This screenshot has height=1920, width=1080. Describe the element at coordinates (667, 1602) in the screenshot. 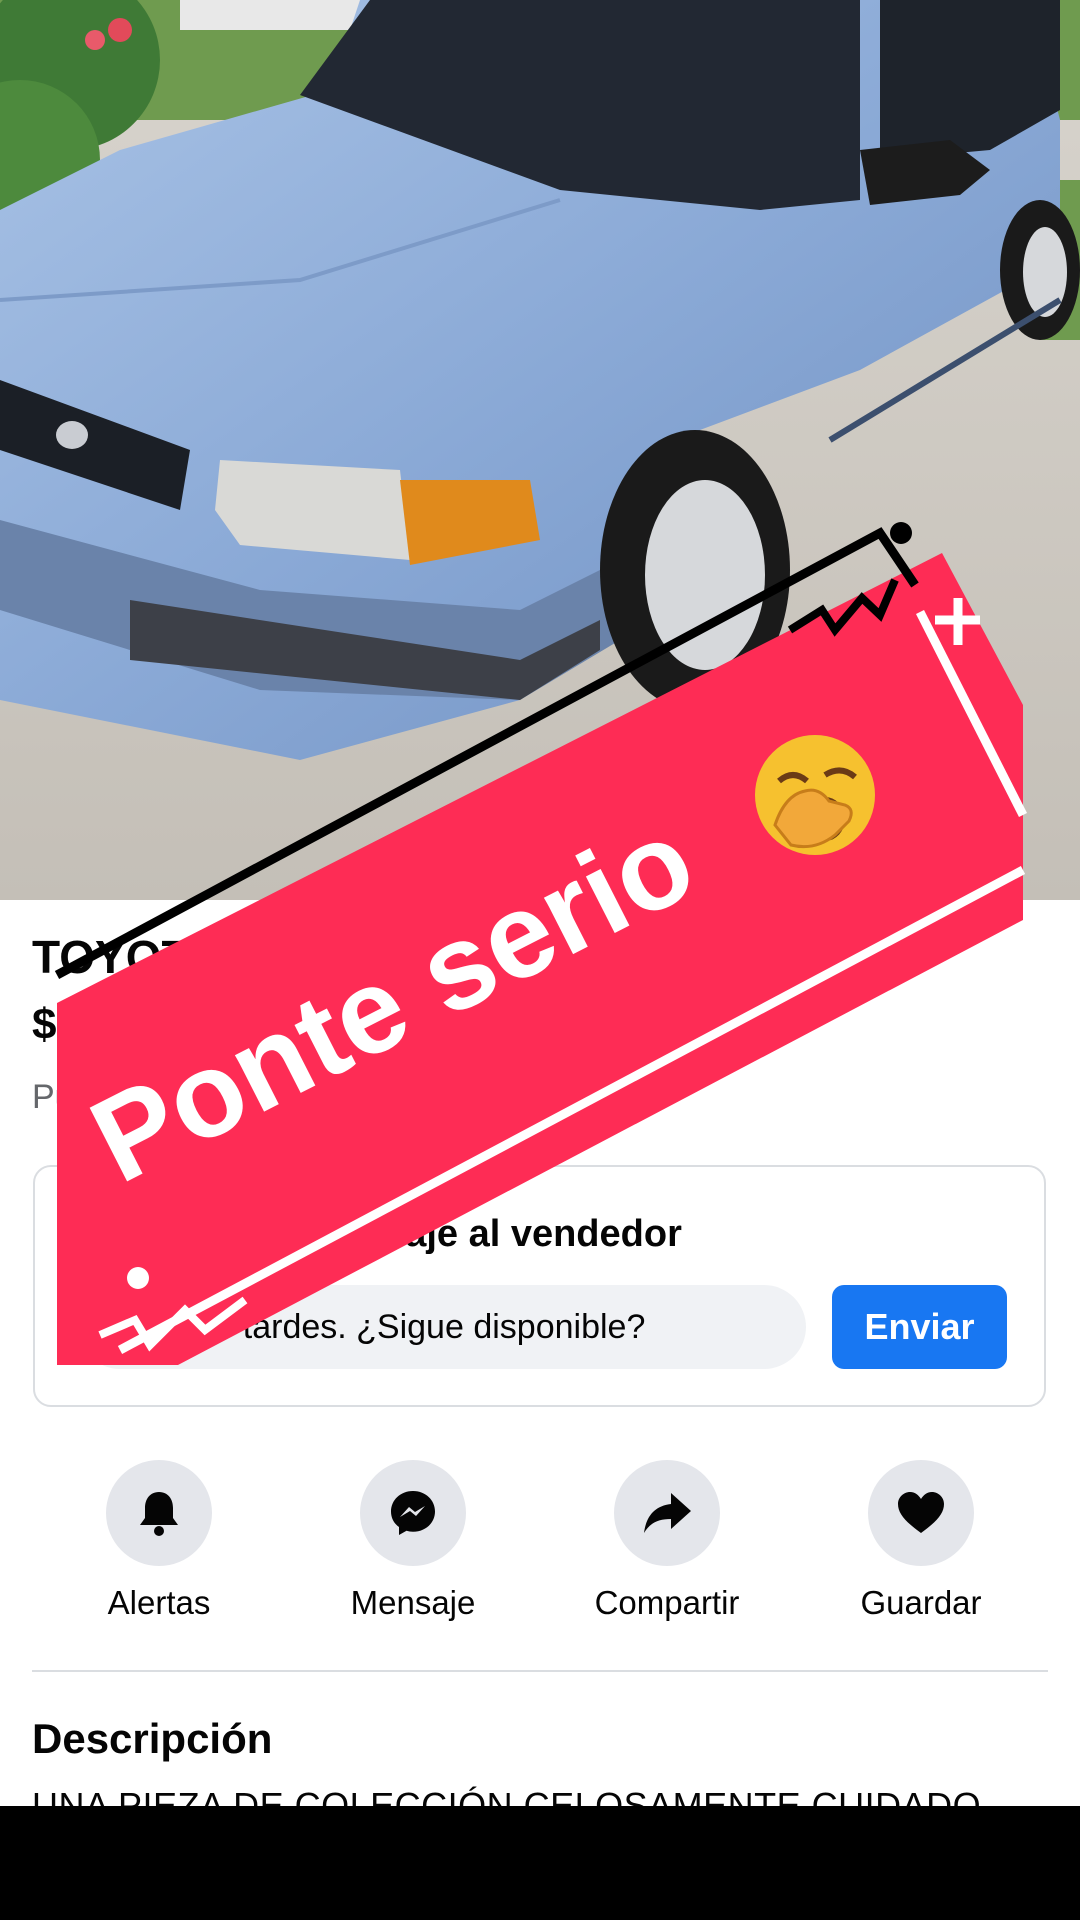

I see `share-label: Compartir` at that location.